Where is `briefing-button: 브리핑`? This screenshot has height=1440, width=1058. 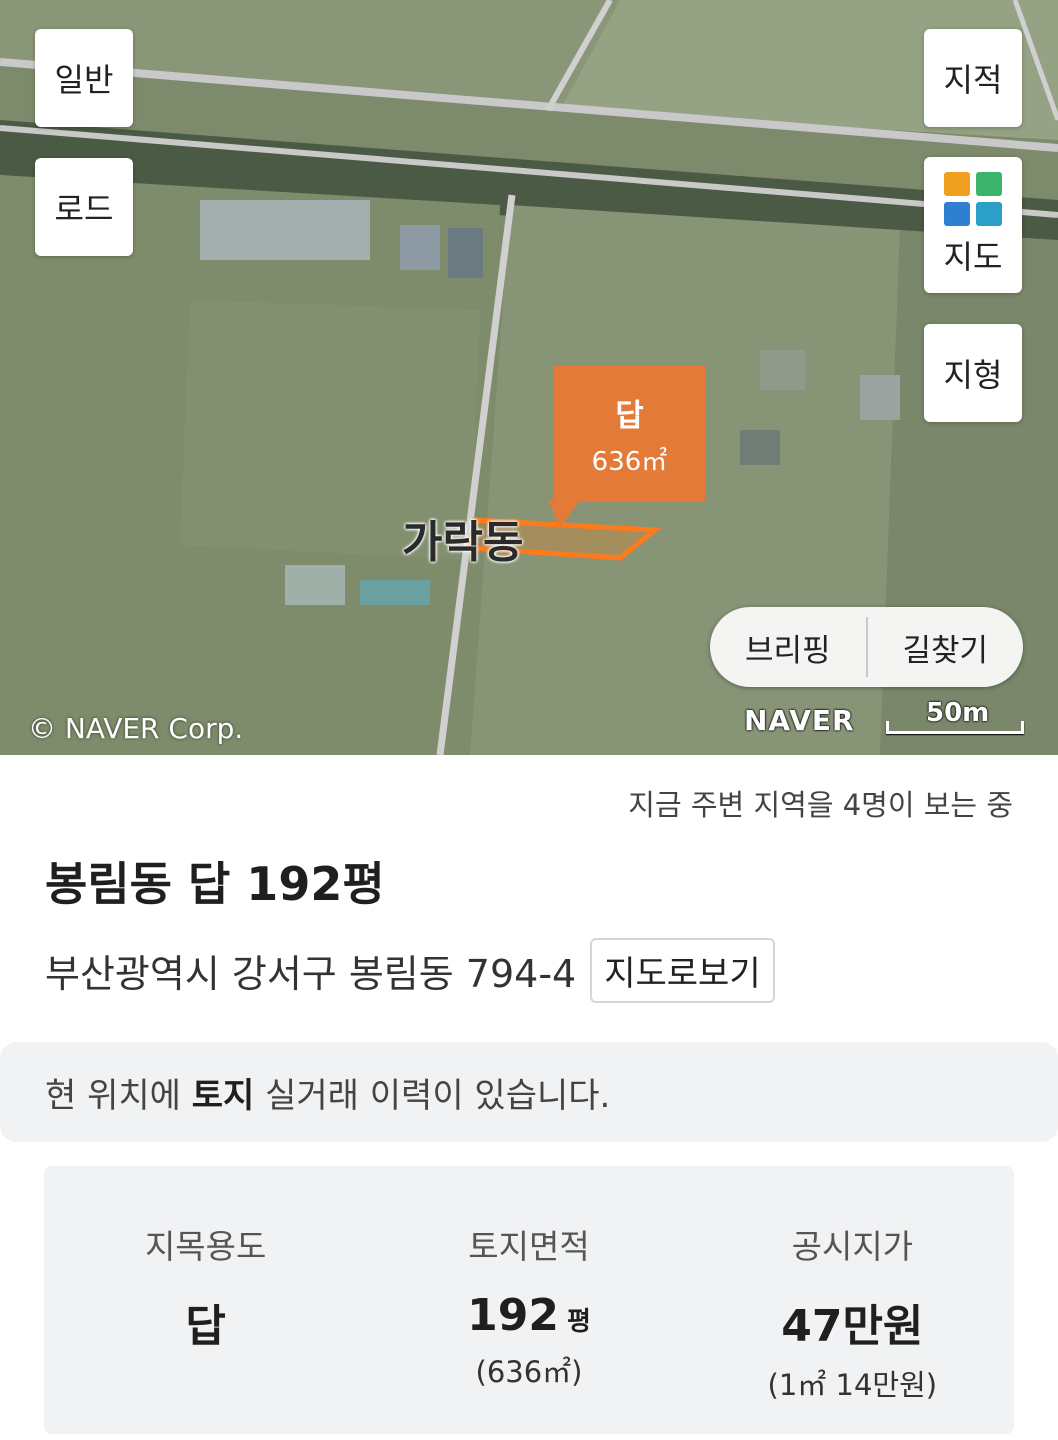
briefing-button: 브리핑 is located at coordinates (788, 647).